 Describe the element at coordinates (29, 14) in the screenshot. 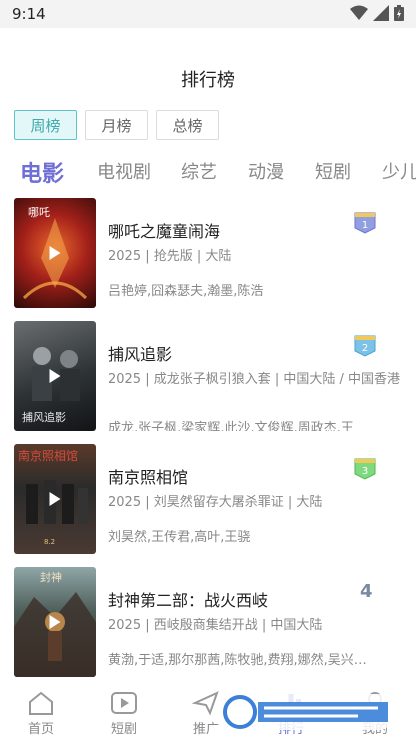

I see `status-time: 9:14` at that location.